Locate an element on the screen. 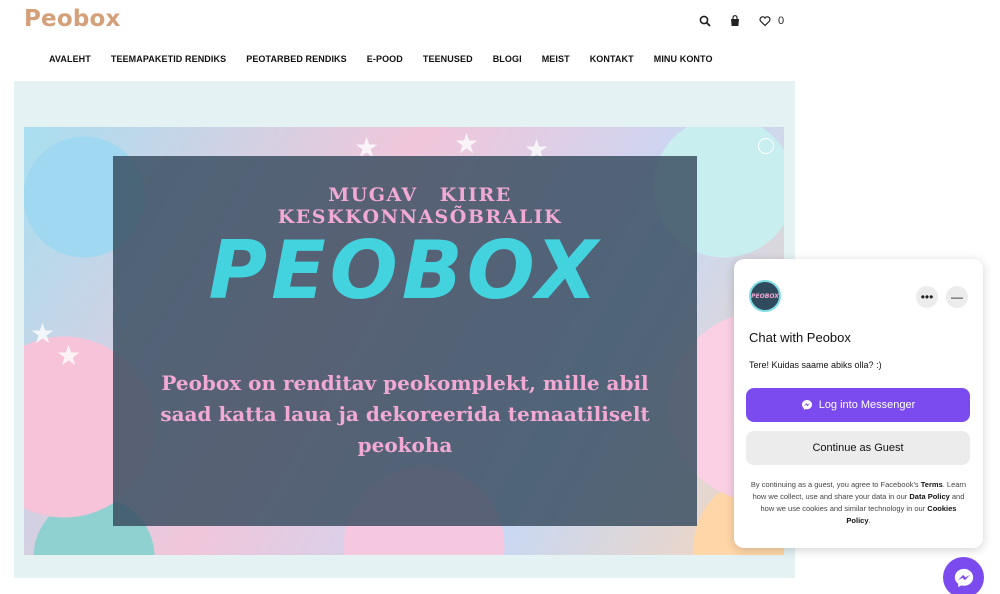  hero-title: PEOBOX is located at coordinates (405, 270).